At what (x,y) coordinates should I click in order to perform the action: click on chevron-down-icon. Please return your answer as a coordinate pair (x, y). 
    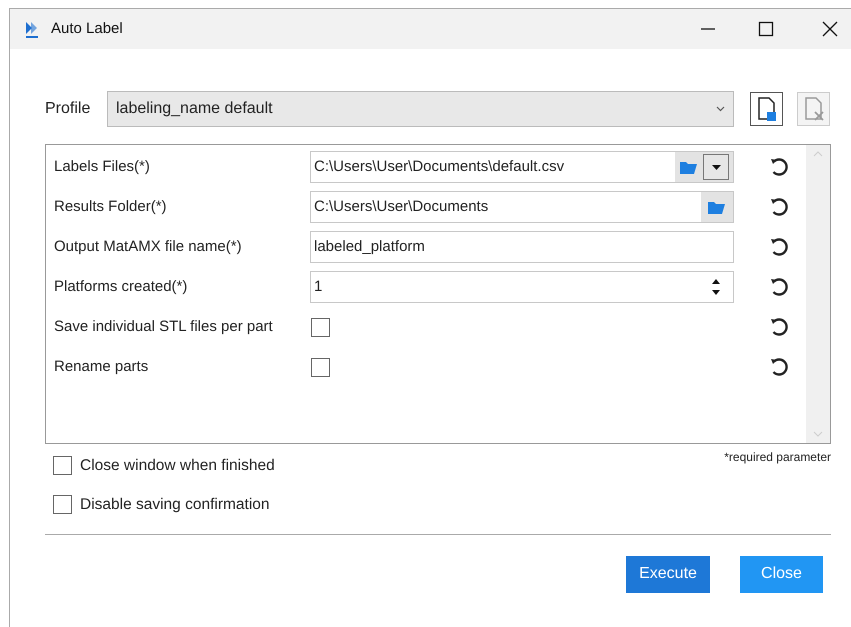
    Looking at the image, I should click on (720, 109).